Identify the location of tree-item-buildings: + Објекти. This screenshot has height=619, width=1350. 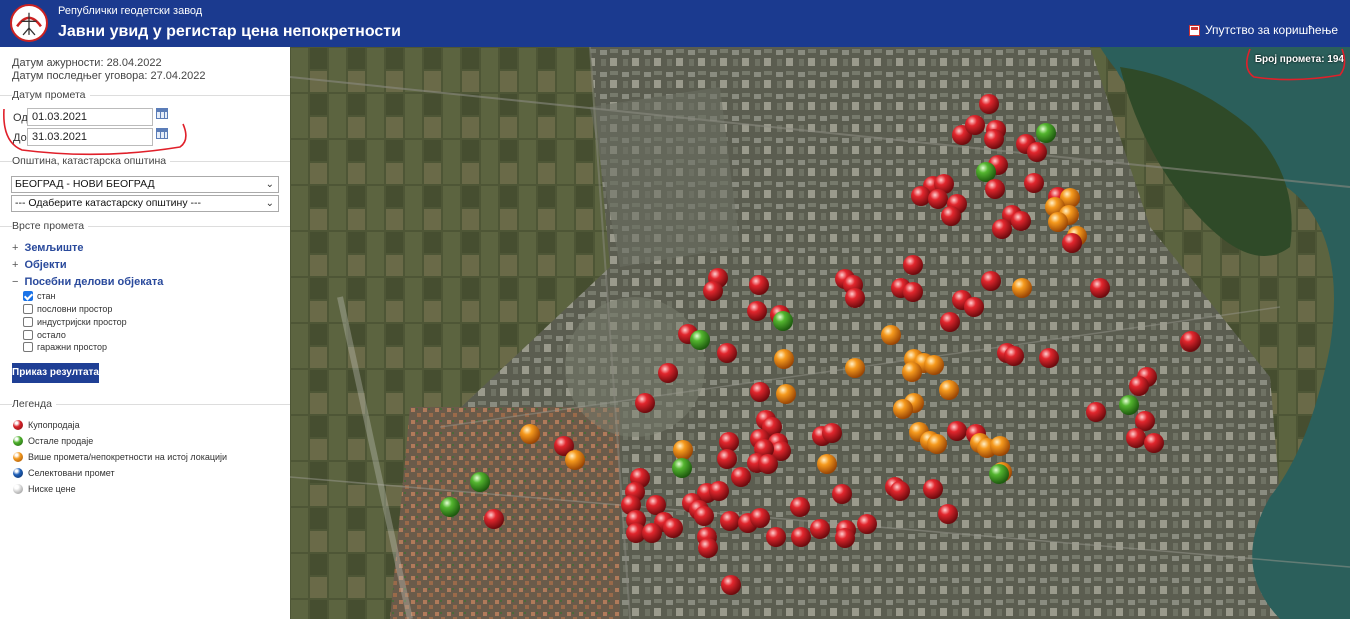
(39, 265).